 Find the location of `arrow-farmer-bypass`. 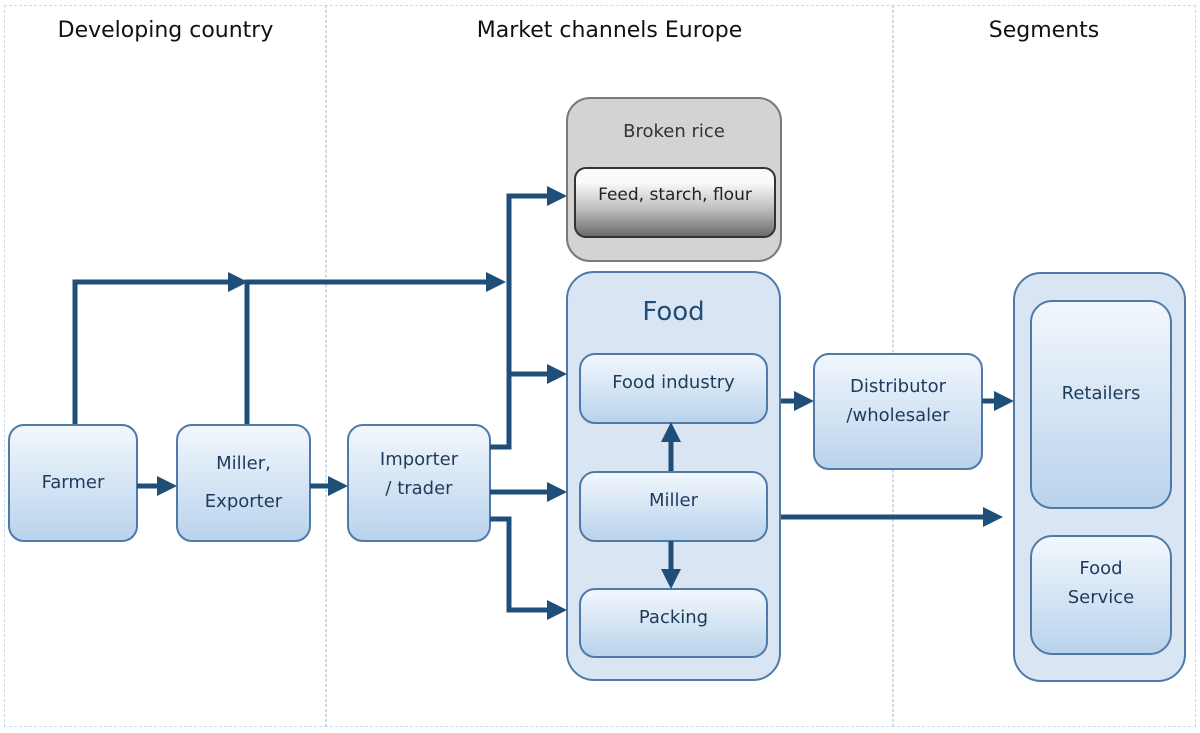

arrow-farmer-bypass is located at coordinates (160, 348).